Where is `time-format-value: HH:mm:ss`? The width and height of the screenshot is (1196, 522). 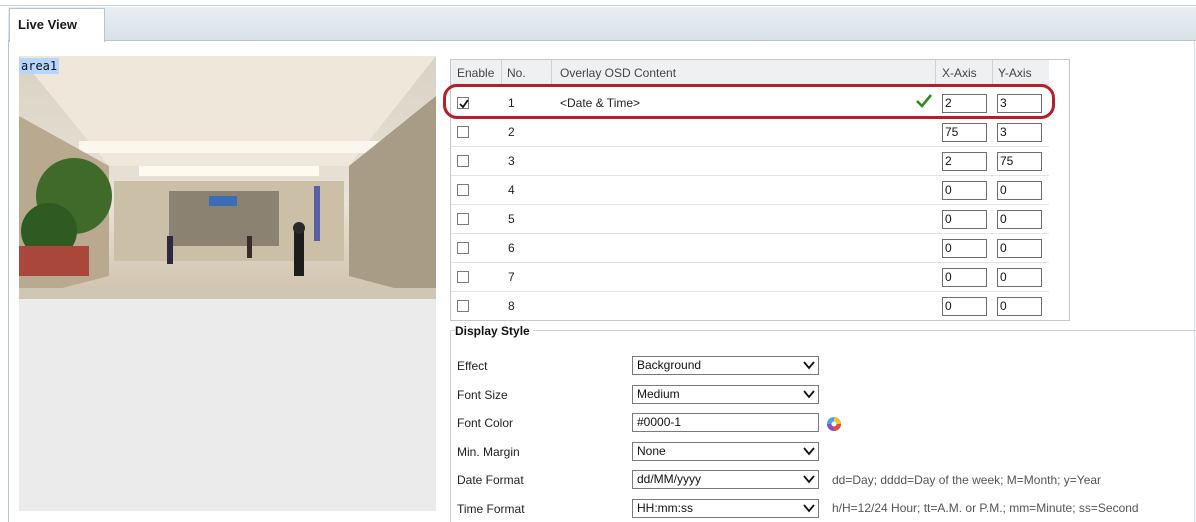
time-format-value: HH:mm:ss is located at coordinates (665, 508).